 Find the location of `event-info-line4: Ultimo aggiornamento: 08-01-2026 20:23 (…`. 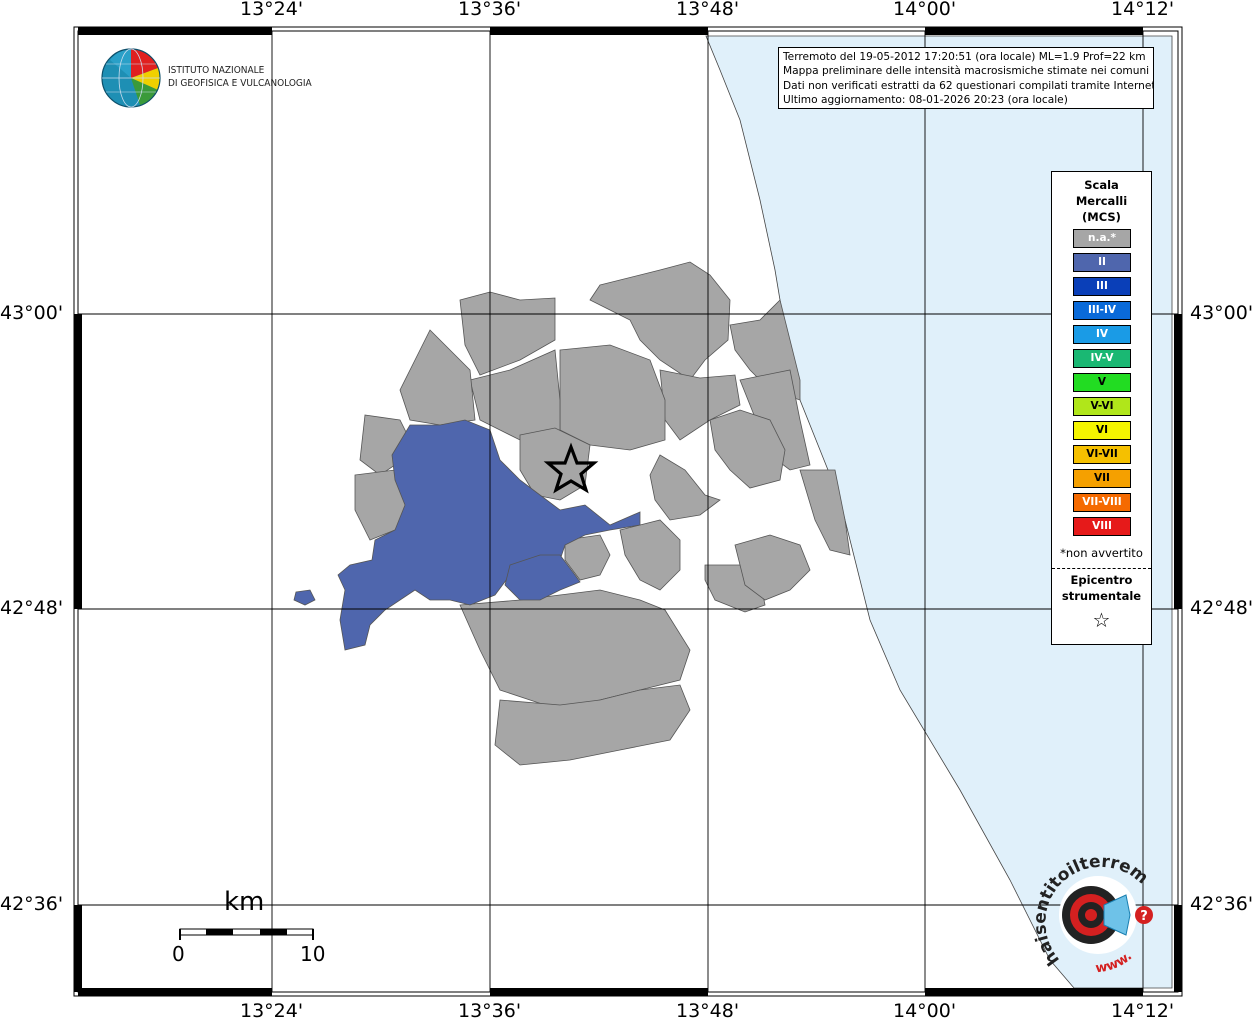

event-info-line4: Ultimo aggiornamento: 08-01-2026 20:23 (… is located at coordinates (925, 100).